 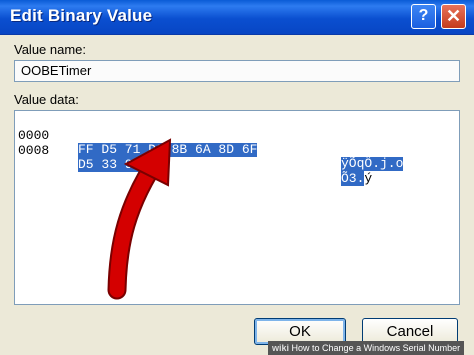 What do you see at coordinates (376, 348) in the screenshot?
I see `watermark-text: How to Change a Windows Serial Number` at bounding box center [376, 348].